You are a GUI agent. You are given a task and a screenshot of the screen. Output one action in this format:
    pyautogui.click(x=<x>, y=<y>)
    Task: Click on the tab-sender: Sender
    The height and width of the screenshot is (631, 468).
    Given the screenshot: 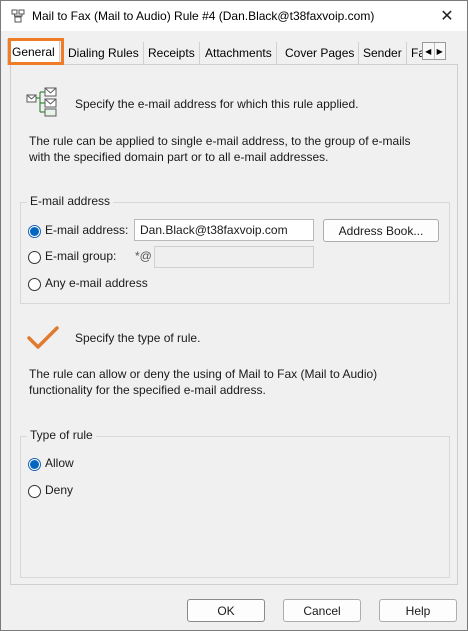 What is the action you would take?
    pyautogui.click(x=383, y=53)
    